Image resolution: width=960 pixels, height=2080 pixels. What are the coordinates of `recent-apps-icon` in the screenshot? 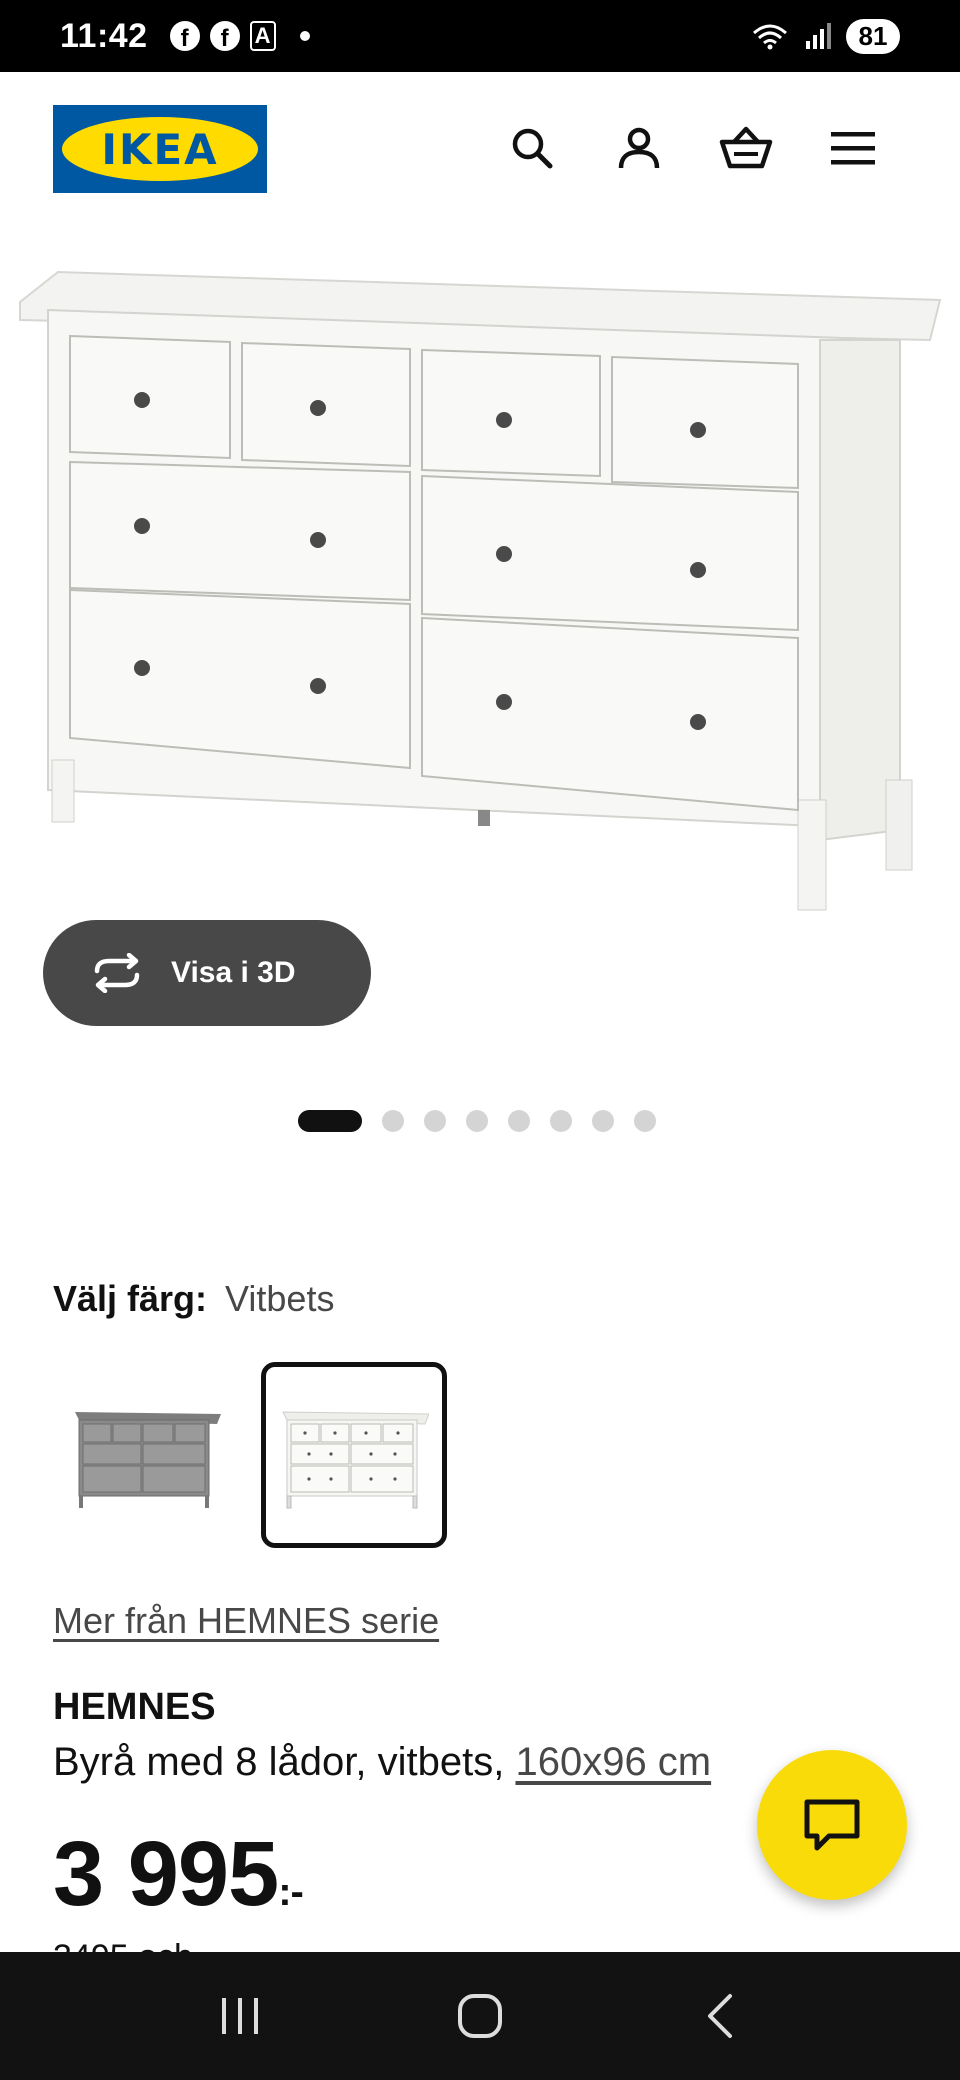 It's located at (240, 2016).